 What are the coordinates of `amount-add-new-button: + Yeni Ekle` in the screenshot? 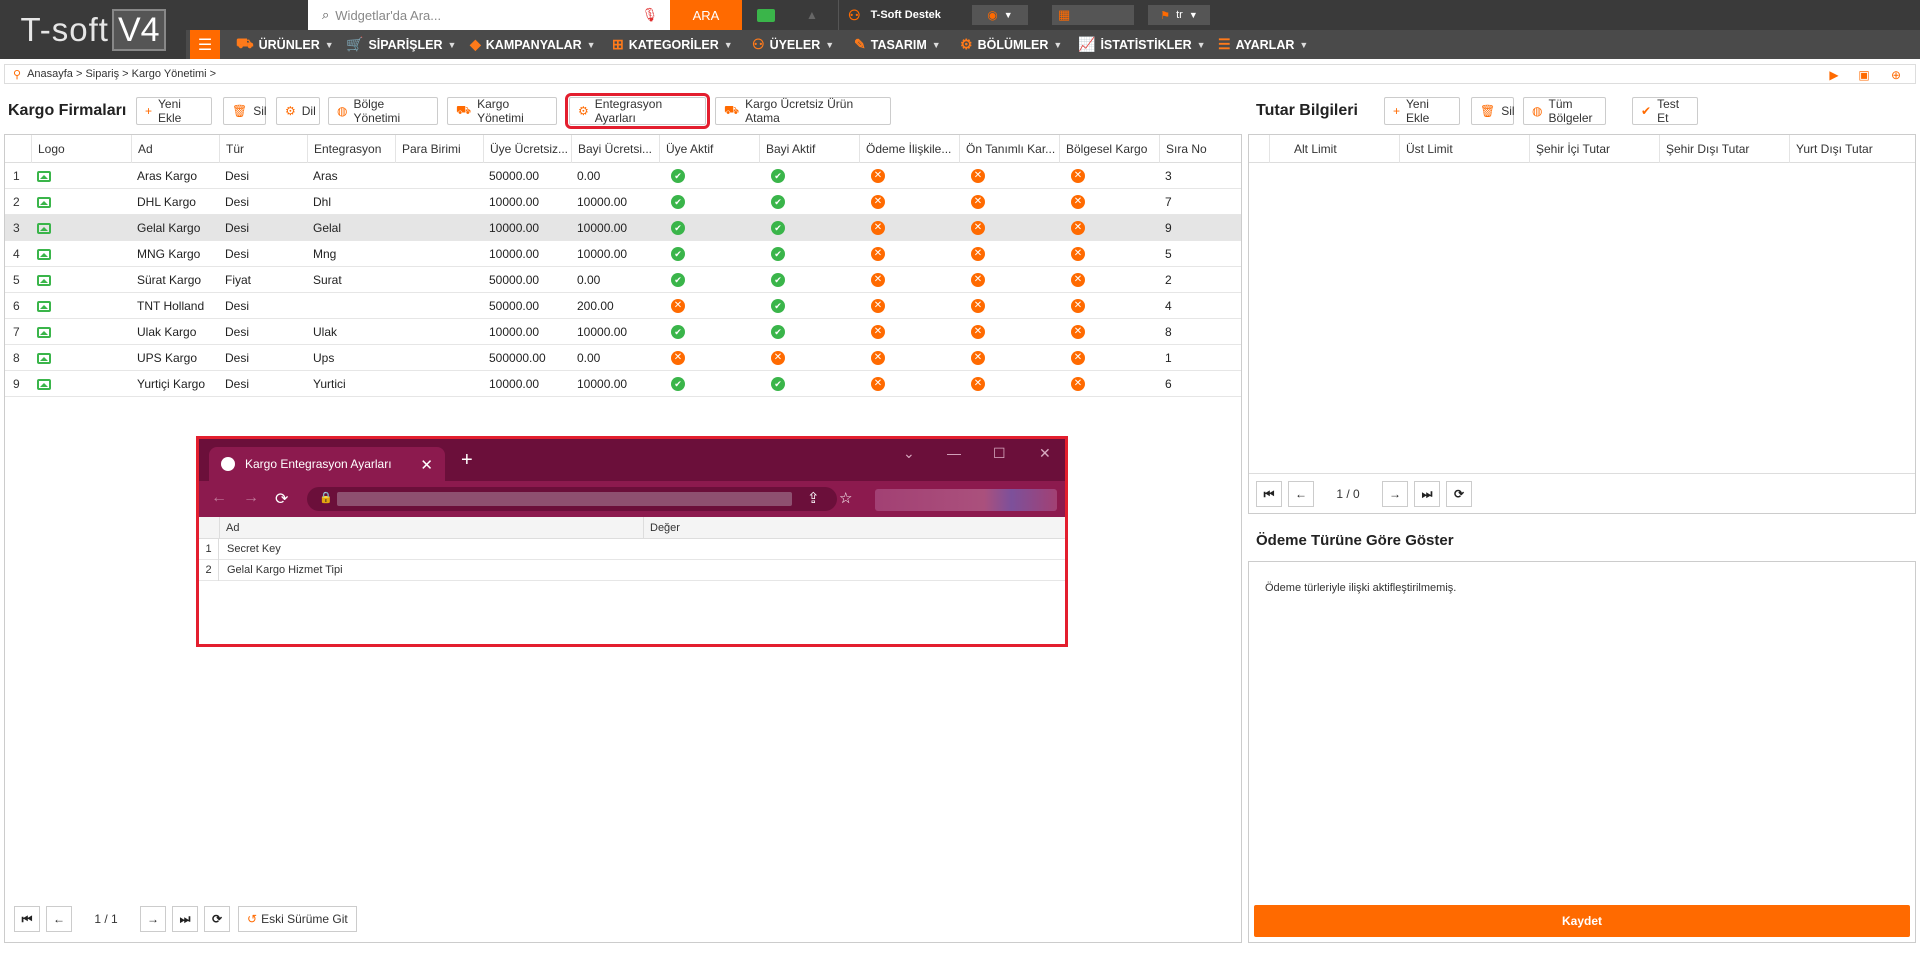 It's located at (1422, 111).